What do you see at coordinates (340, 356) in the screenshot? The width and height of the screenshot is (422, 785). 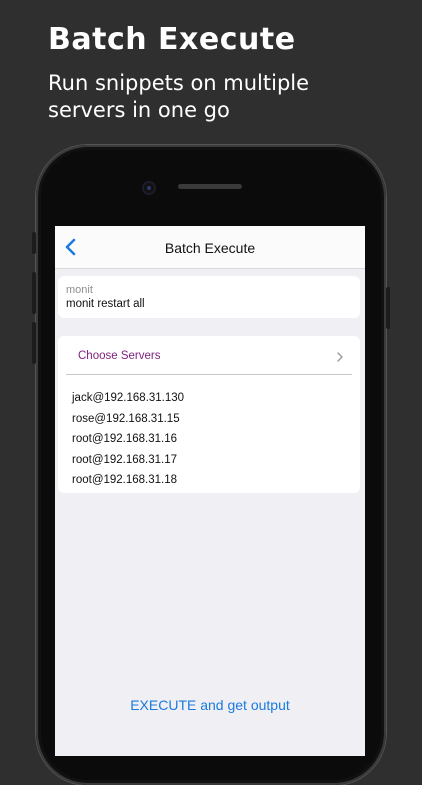 I see `chevron-right-icon` at bounding box center [340, 356].